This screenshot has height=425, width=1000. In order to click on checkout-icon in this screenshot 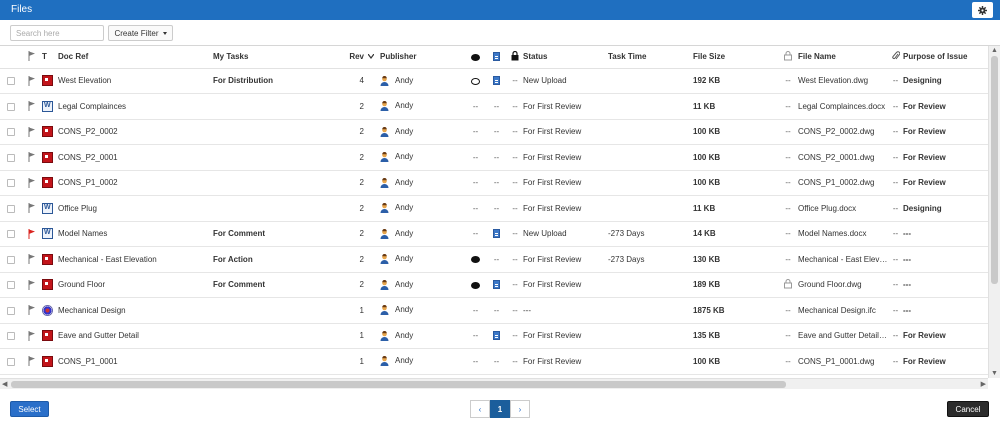, I will do `click(788, 283)`.